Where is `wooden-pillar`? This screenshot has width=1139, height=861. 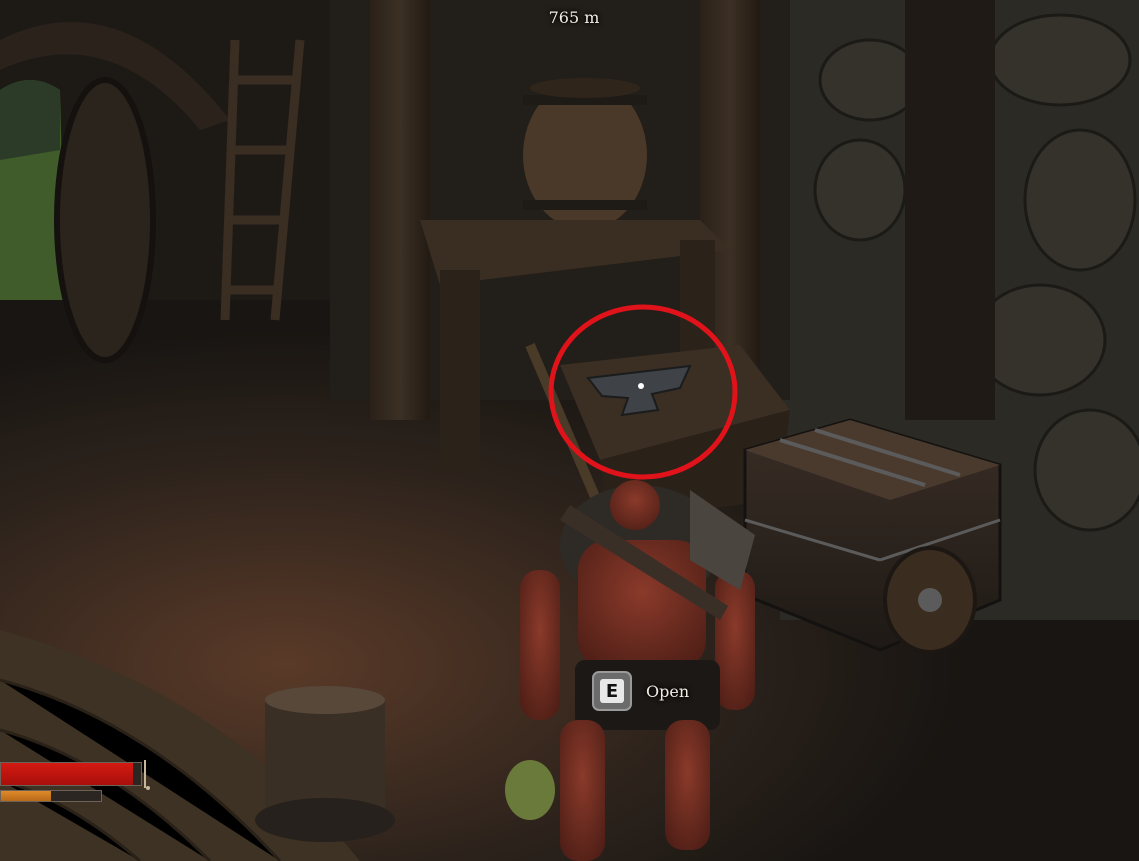
wooden-pillar is located at coordinates (400, 210).